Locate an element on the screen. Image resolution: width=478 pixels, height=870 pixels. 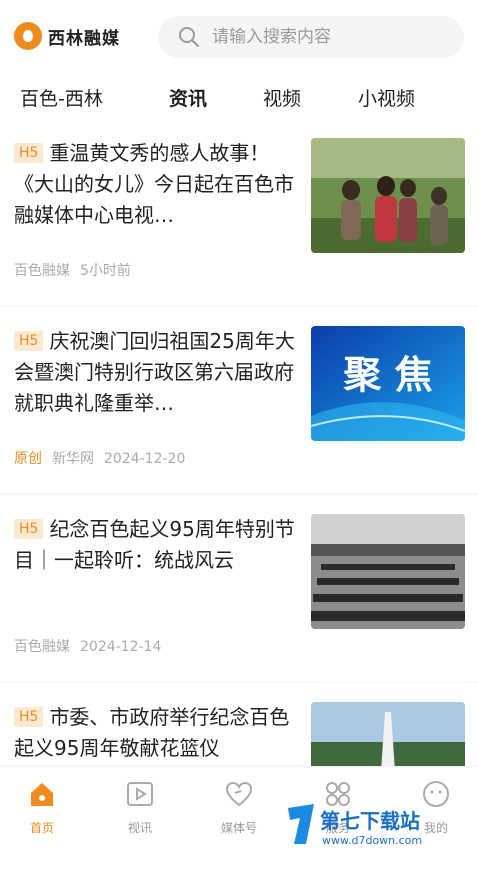
logo-text: 西林融媒 is located at coordinates (84, 38).